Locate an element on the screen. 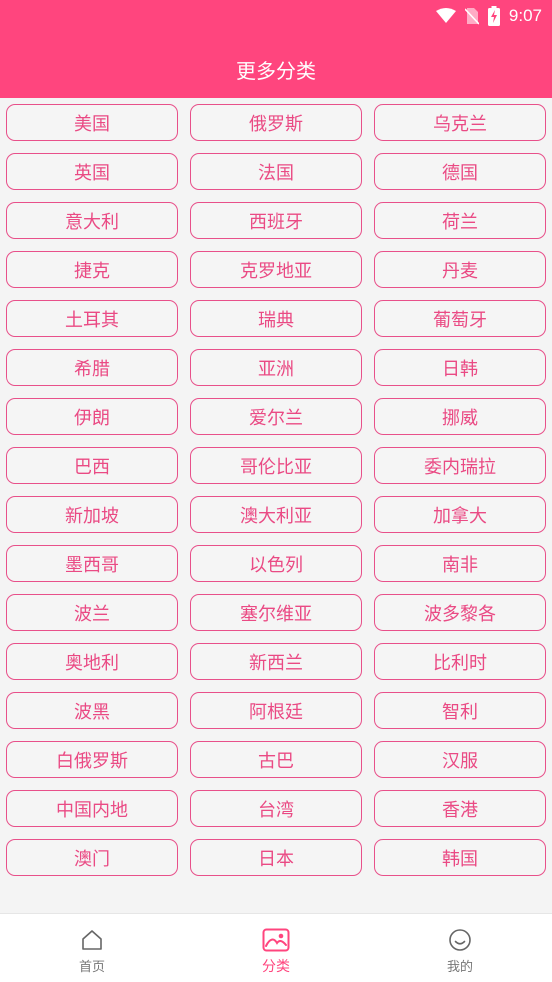  category-button: 波黑 is located at coordinates (92, 710).